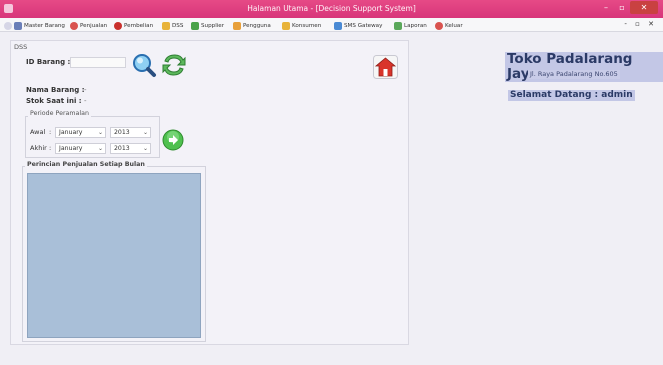  What do you see at coordinates (80, 148) in the screenshot?
I see `akhir-month-select: January ⌄` at bounding box center [80, 148].